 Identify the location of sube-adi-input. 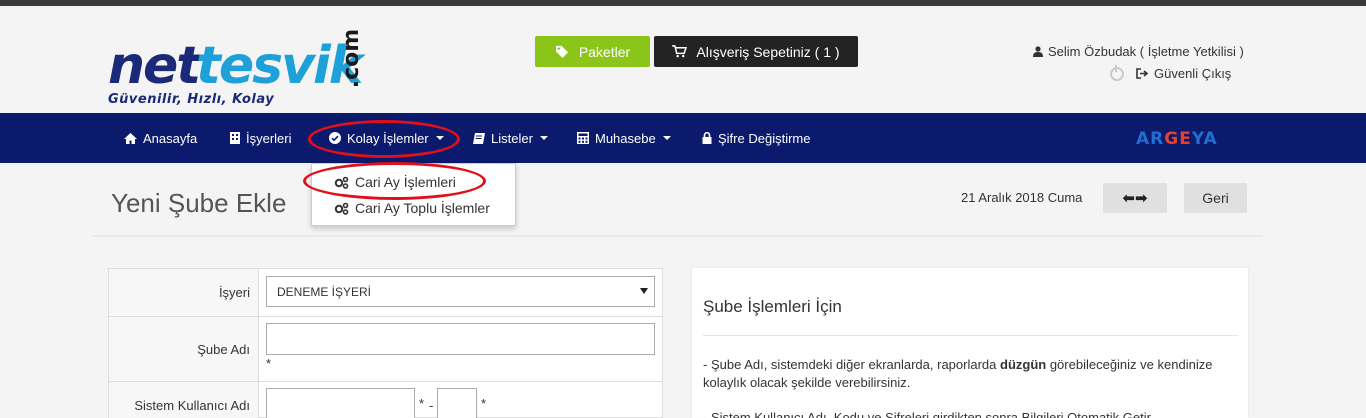
(460, 339).